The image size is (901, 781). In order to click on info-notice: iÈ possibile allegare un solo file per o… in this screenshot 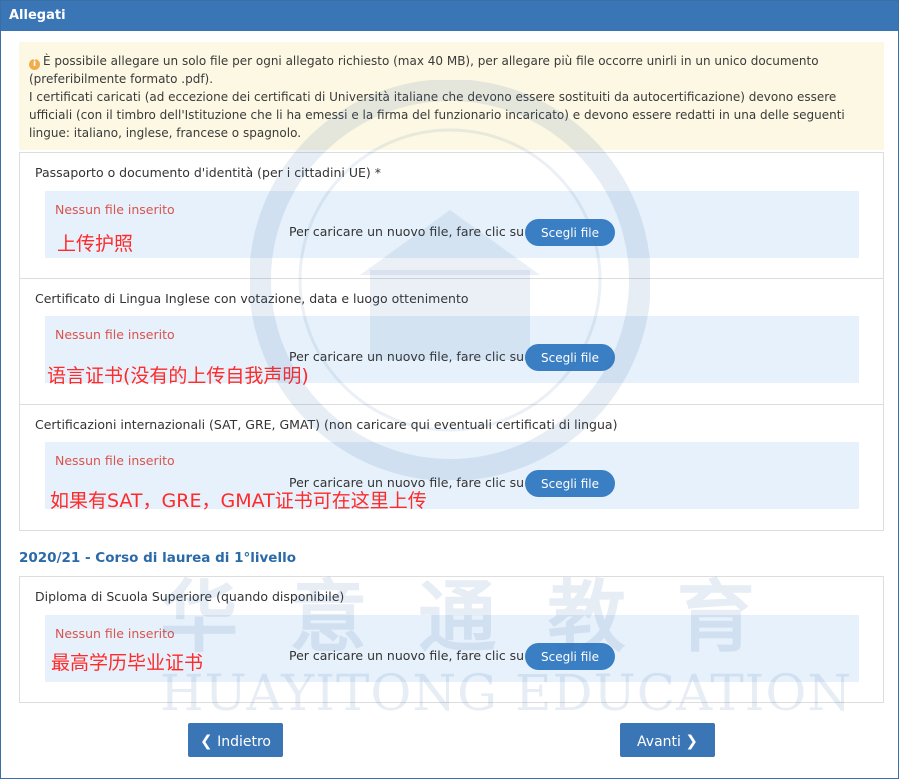, I will do `click(451, 96)`.